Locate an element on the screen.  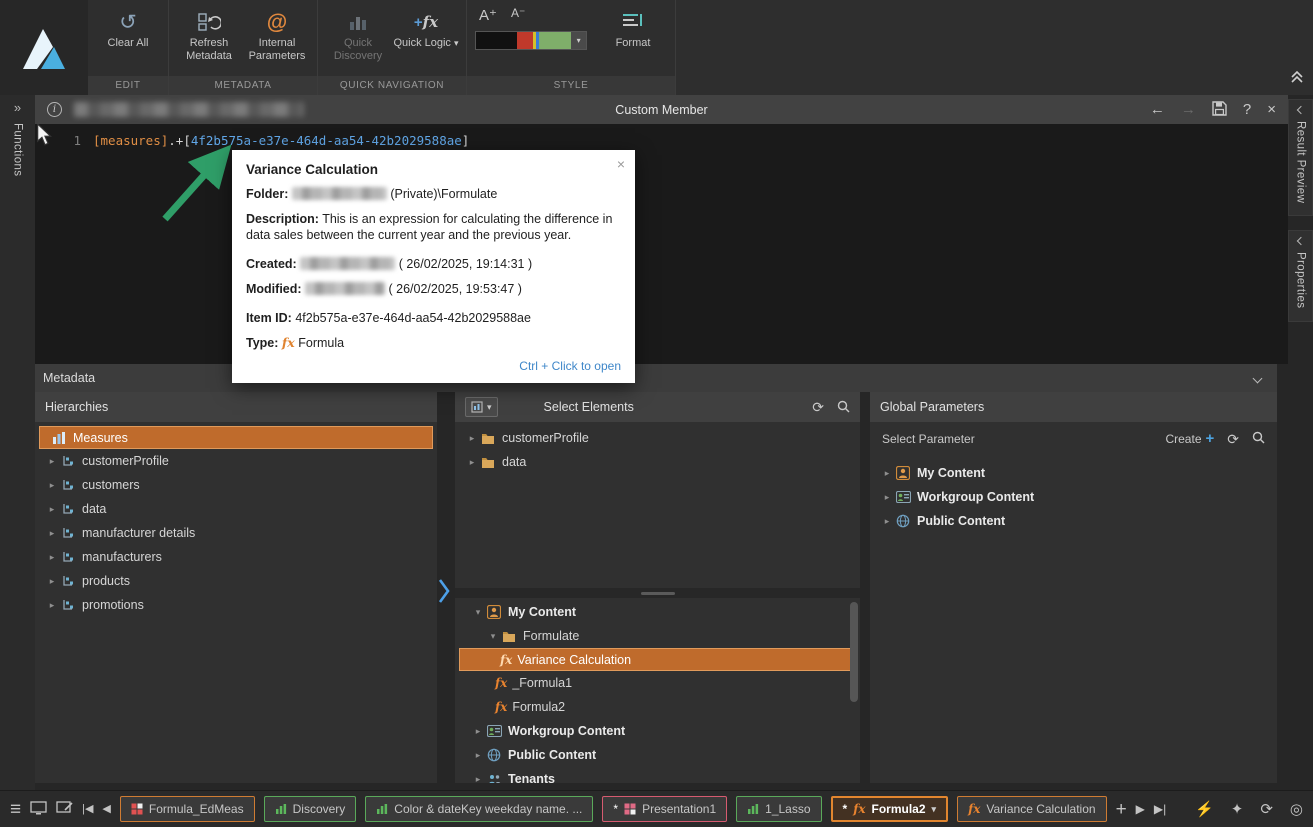
clear-all-button: ↺ Clear All is located at coordinates (128, 40).